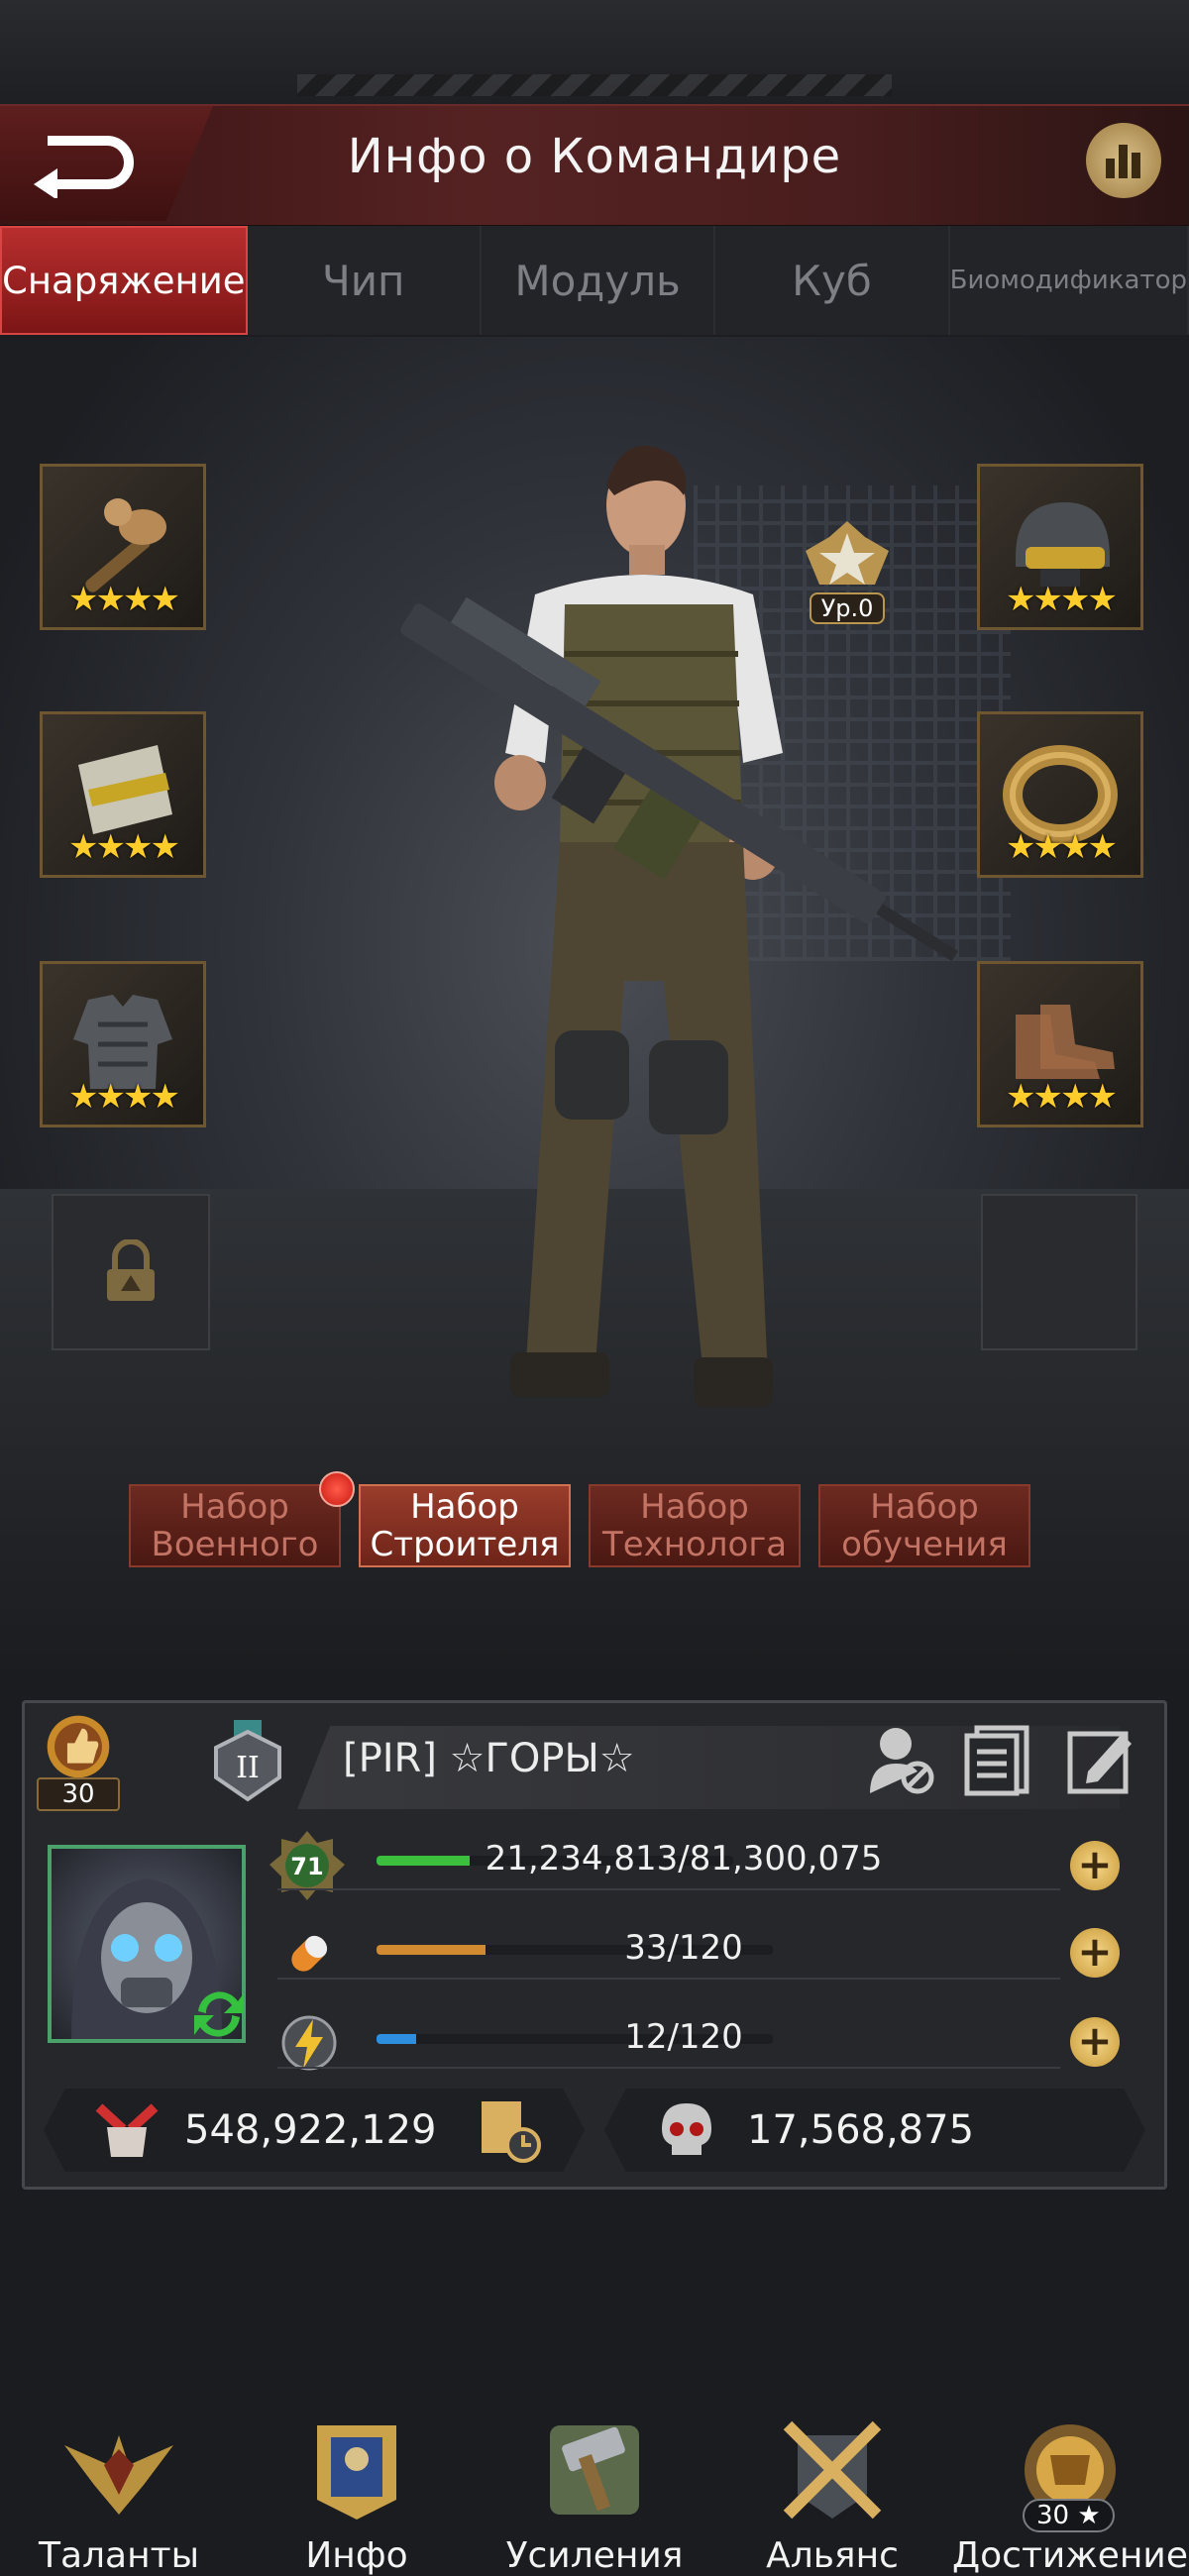 The width and height of the screenshot is (1189, 2576). I want to click on kills-card: 17,568,875, so click(875, 2130).